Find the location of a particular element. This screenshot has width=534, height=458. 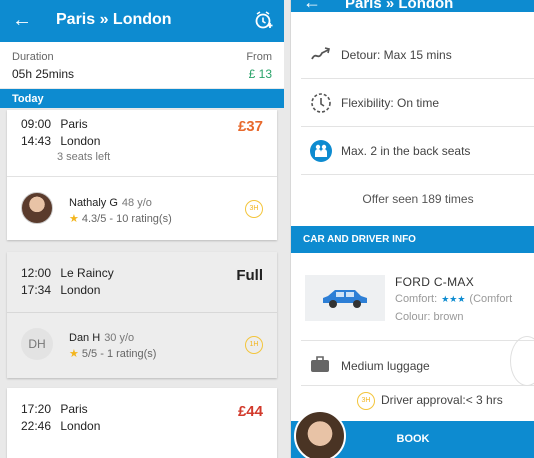

comfort-stars: ★★★ is located at coordinates (453, 299).